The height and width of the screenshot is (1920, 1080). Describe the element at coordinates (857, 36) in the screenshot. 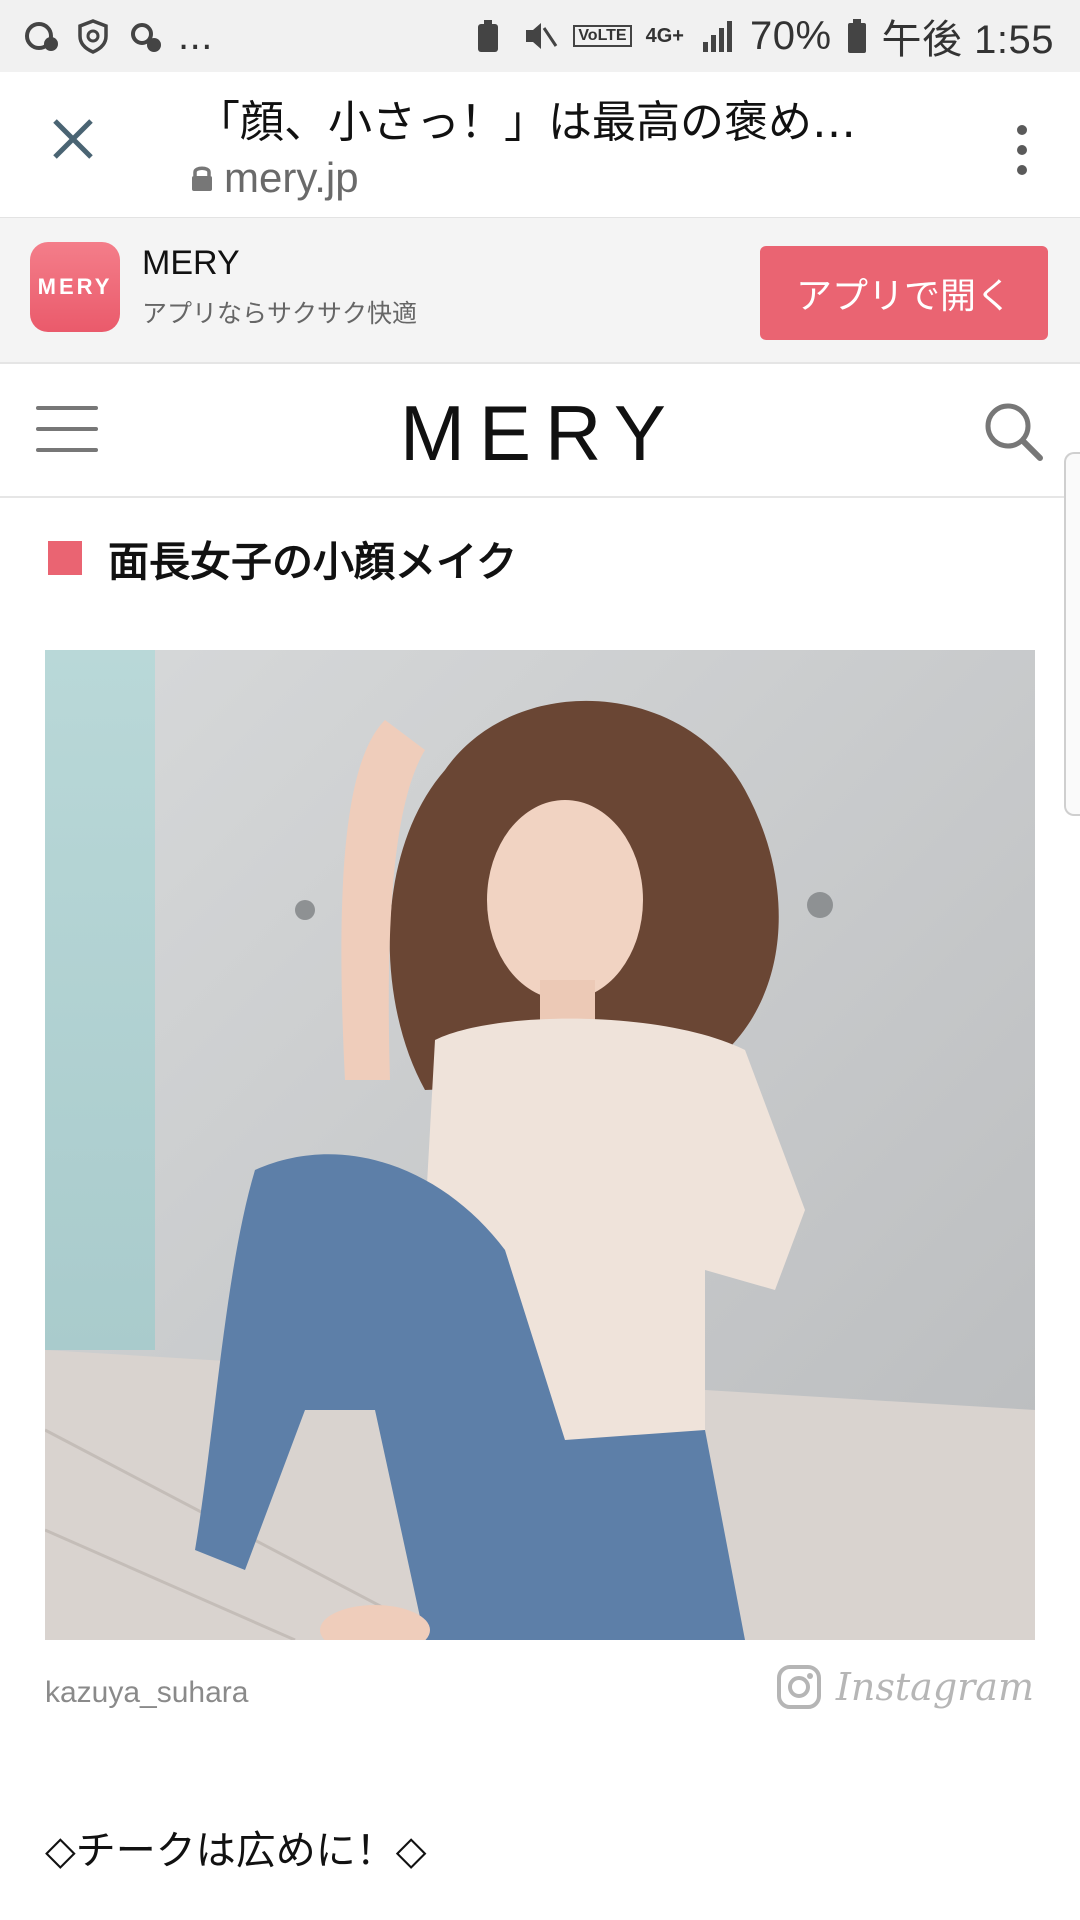

I see `battery-icon` at that location.